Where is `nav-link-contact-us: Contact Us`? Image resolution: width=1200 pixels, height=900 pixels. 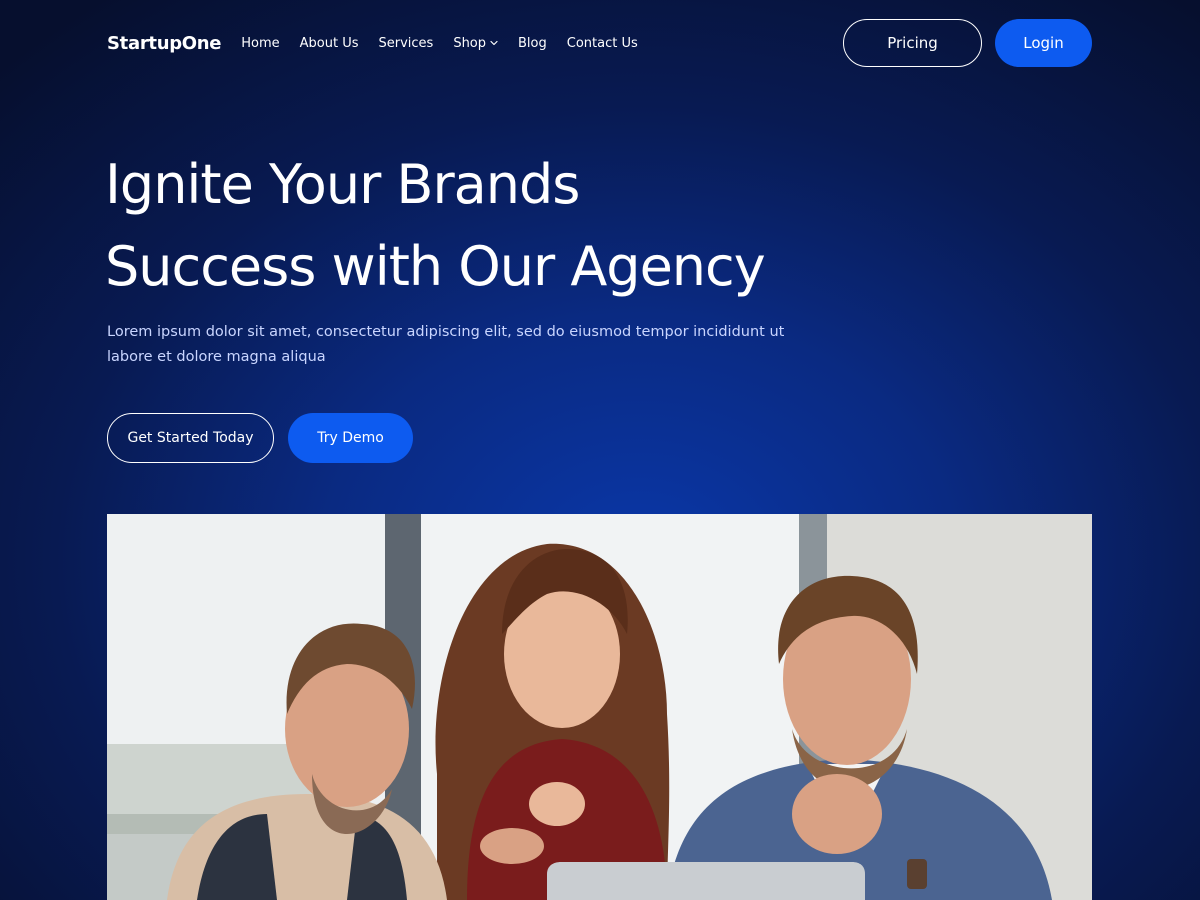
nav-link-contact-us: Contact Us is located at coordinates (602, 43).